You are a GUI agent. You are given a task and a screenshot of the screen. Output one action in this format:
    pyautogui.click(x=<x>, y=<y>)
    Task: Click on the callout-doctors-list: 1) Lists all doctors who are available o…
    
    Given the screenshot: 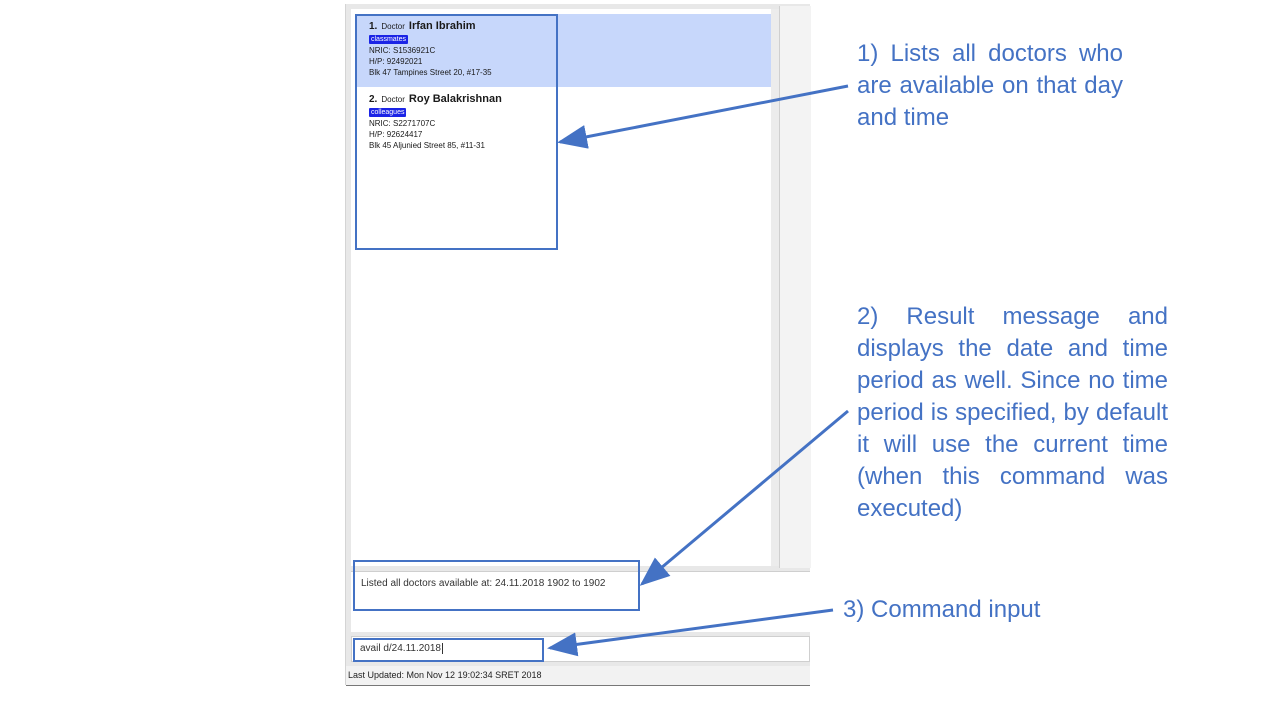 What is the action you would take?
    pyautogui.click(x=990, y=85)
    